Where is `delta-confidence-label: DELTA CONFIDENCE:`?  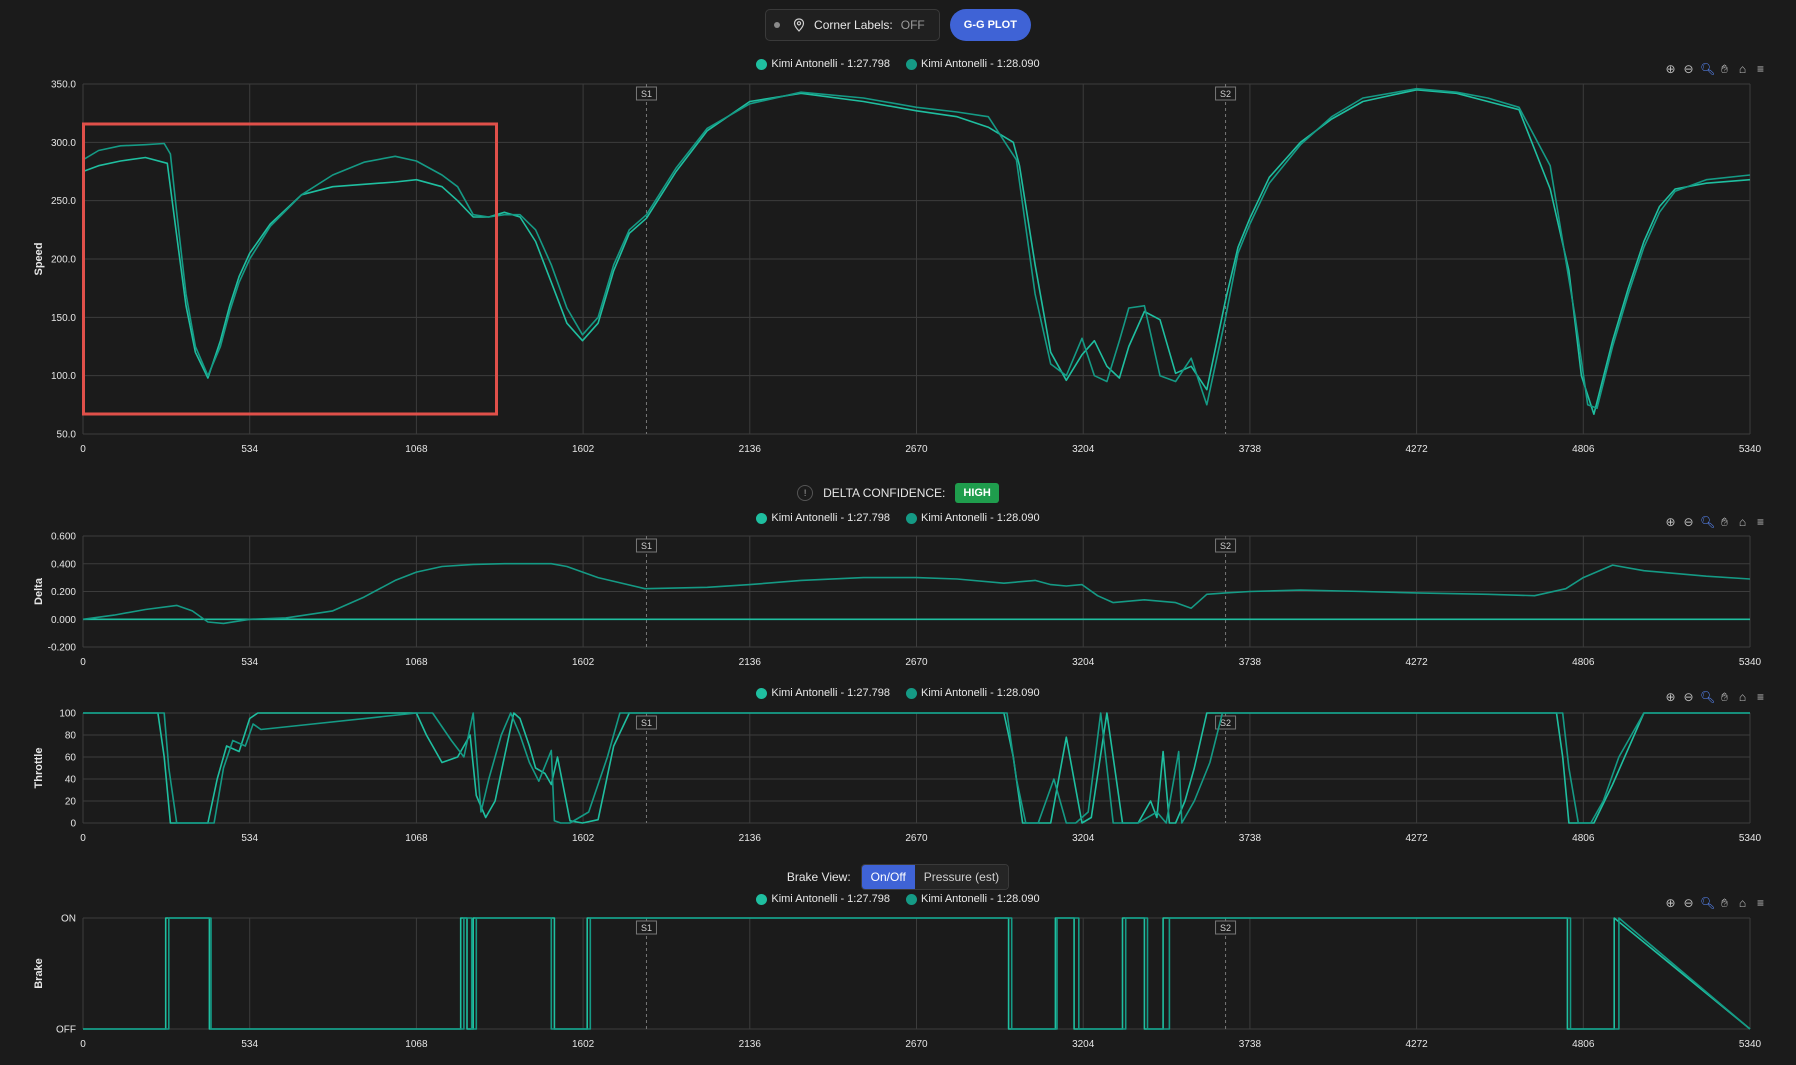
delta-confidence-label: DELTA CONFIDENCE: is located at coordinates (884, 493).